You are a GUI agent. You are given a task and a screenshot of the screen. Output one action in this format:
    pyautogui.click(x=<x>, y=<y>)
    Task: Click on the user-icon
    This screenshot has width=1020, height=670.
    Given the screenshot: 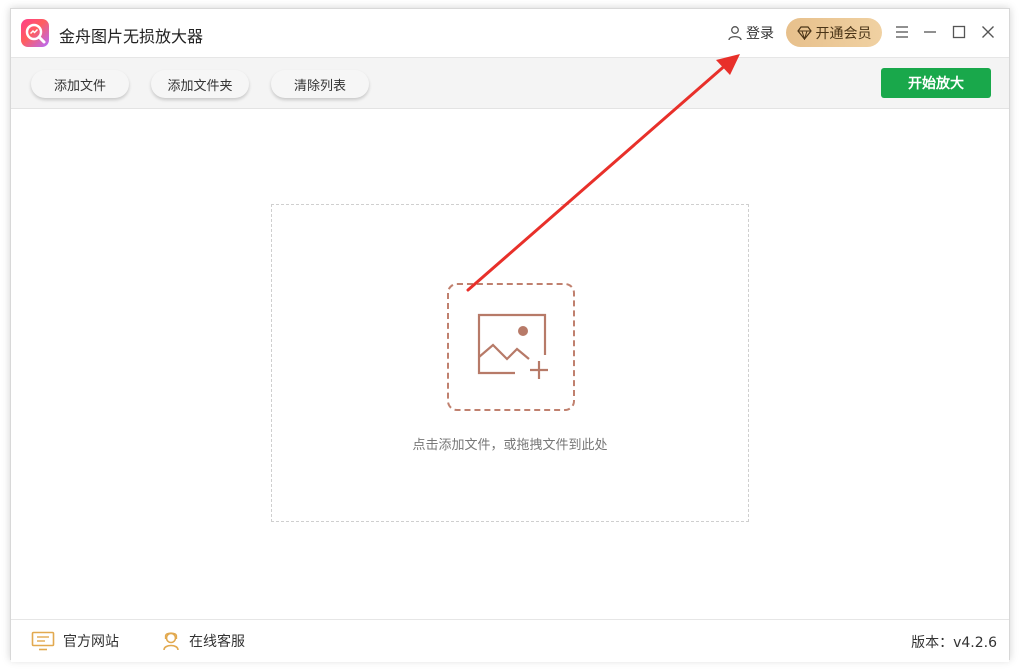 What is the action you would take?
    pyautogui.click(x=735, y=33)
    